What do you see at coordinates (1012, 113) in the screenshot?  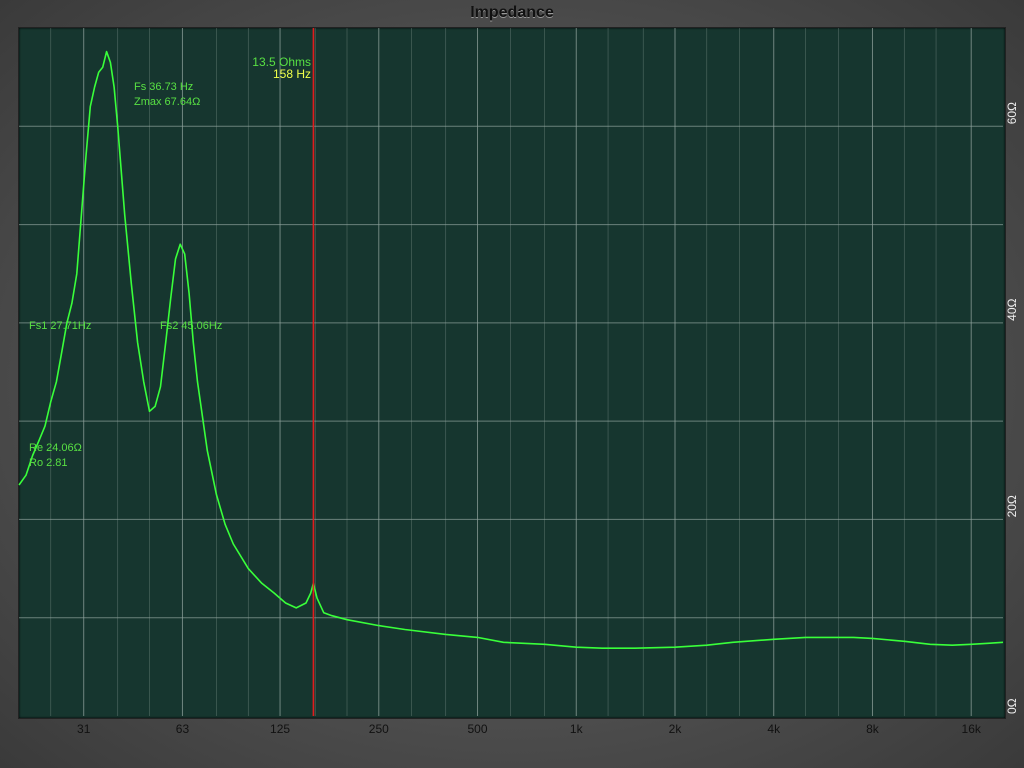 I see `y-tick-label: 60Ω` at bounding box center [1012, 113].